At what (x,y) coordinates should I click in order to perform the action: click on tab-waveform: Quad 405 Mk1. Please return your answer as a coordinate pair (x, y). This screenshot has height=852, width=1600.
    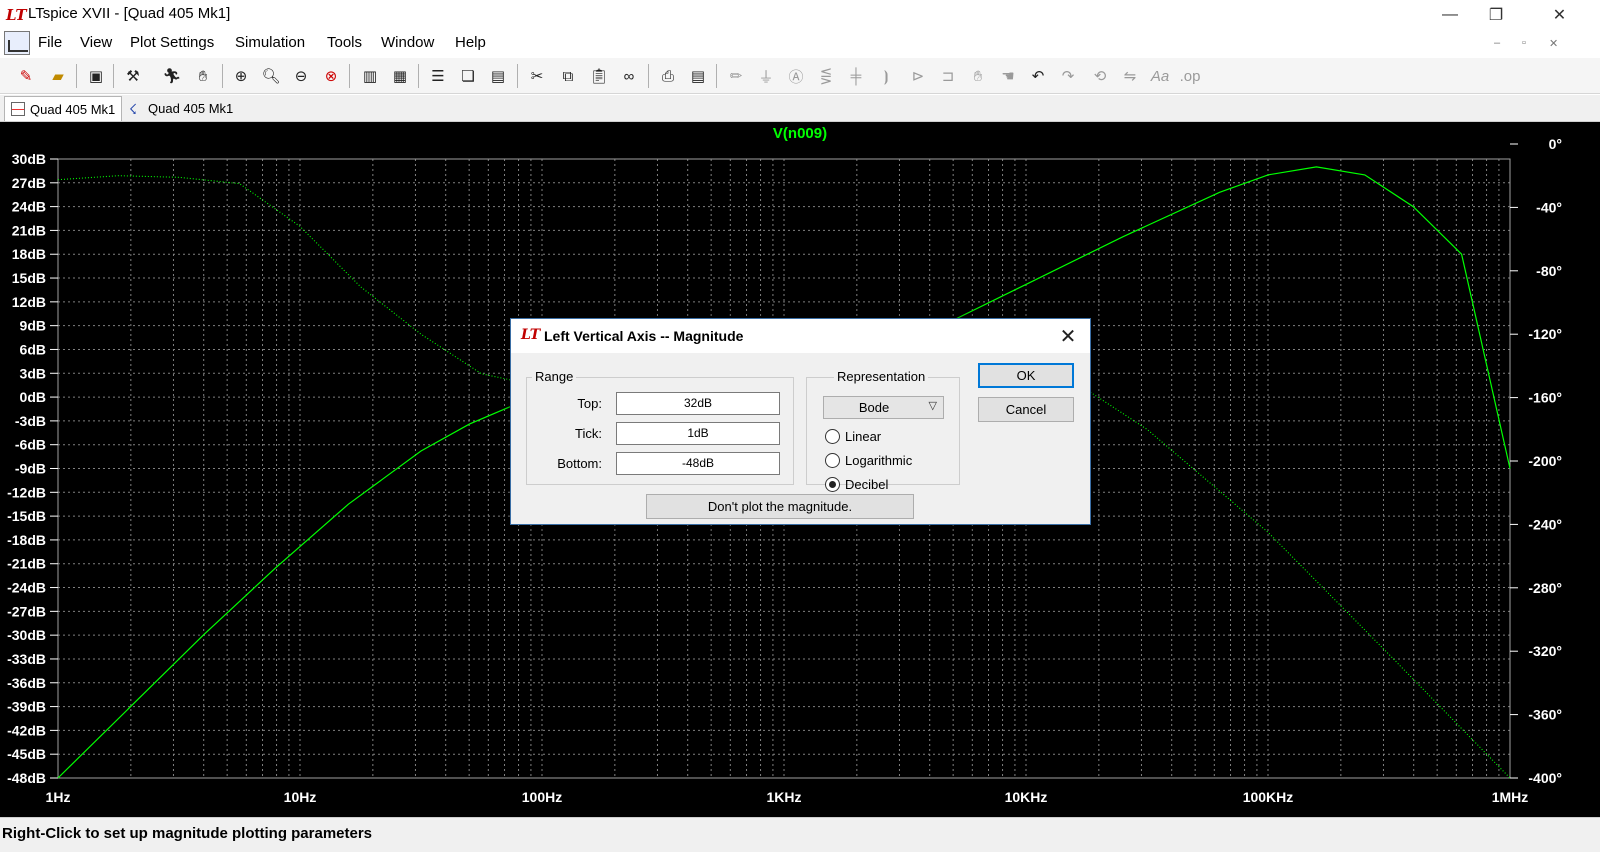
    Looking at the image, I should click on (63, 108).